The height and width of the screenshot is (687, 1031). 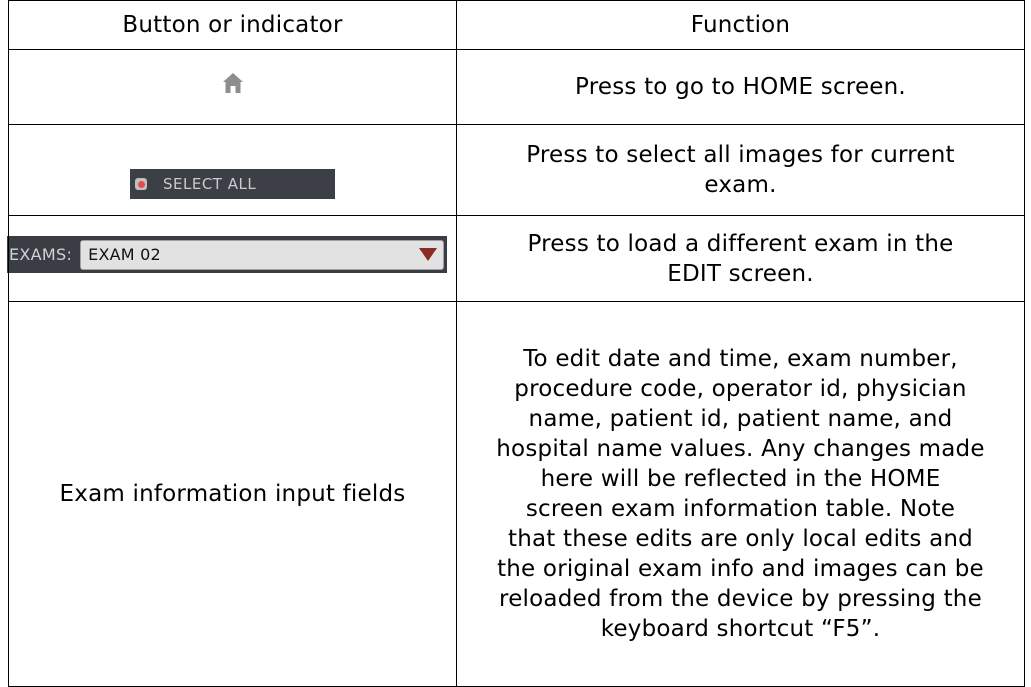 What do you see at coordinates (740, 389) in the screenshot?
I see `exam-info-function-line: procedure code, operator id, physician` at bounding box center [740, 389].